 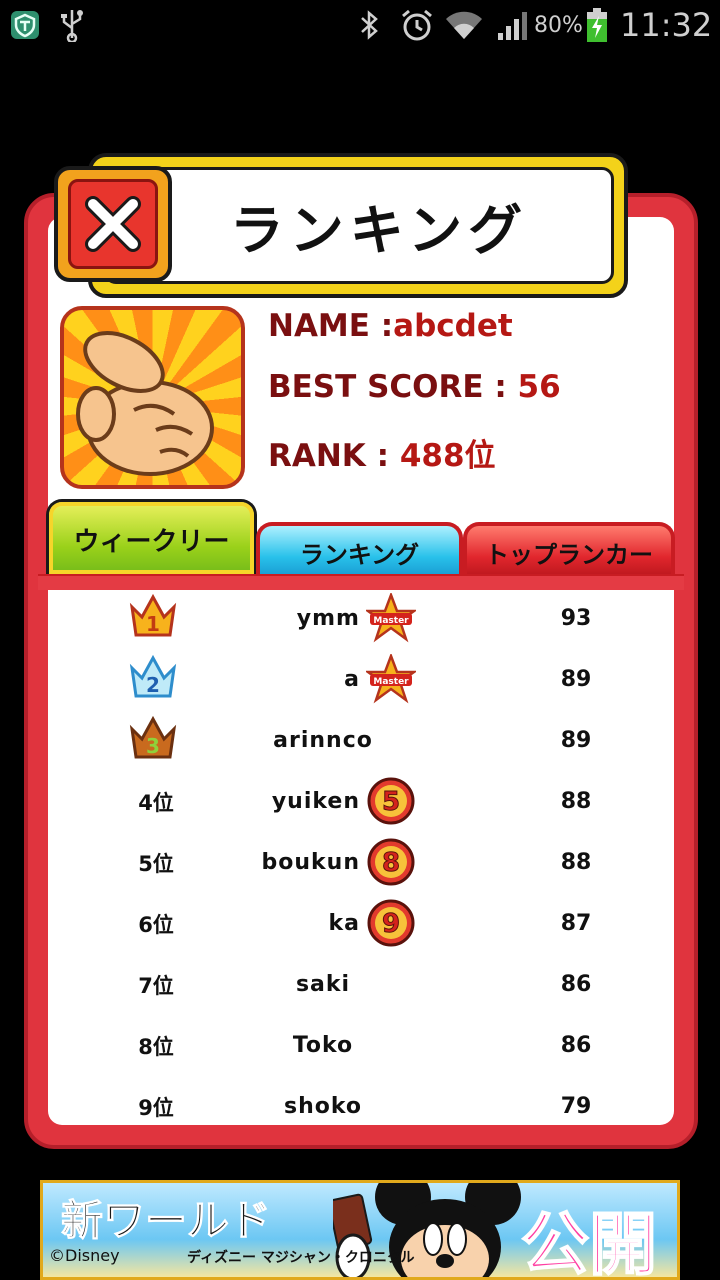 What do you see at coordinates (393, 387) in the screenshot?
I see `best-score-label: BEST SCORE :` at bounding box center [393, 387].